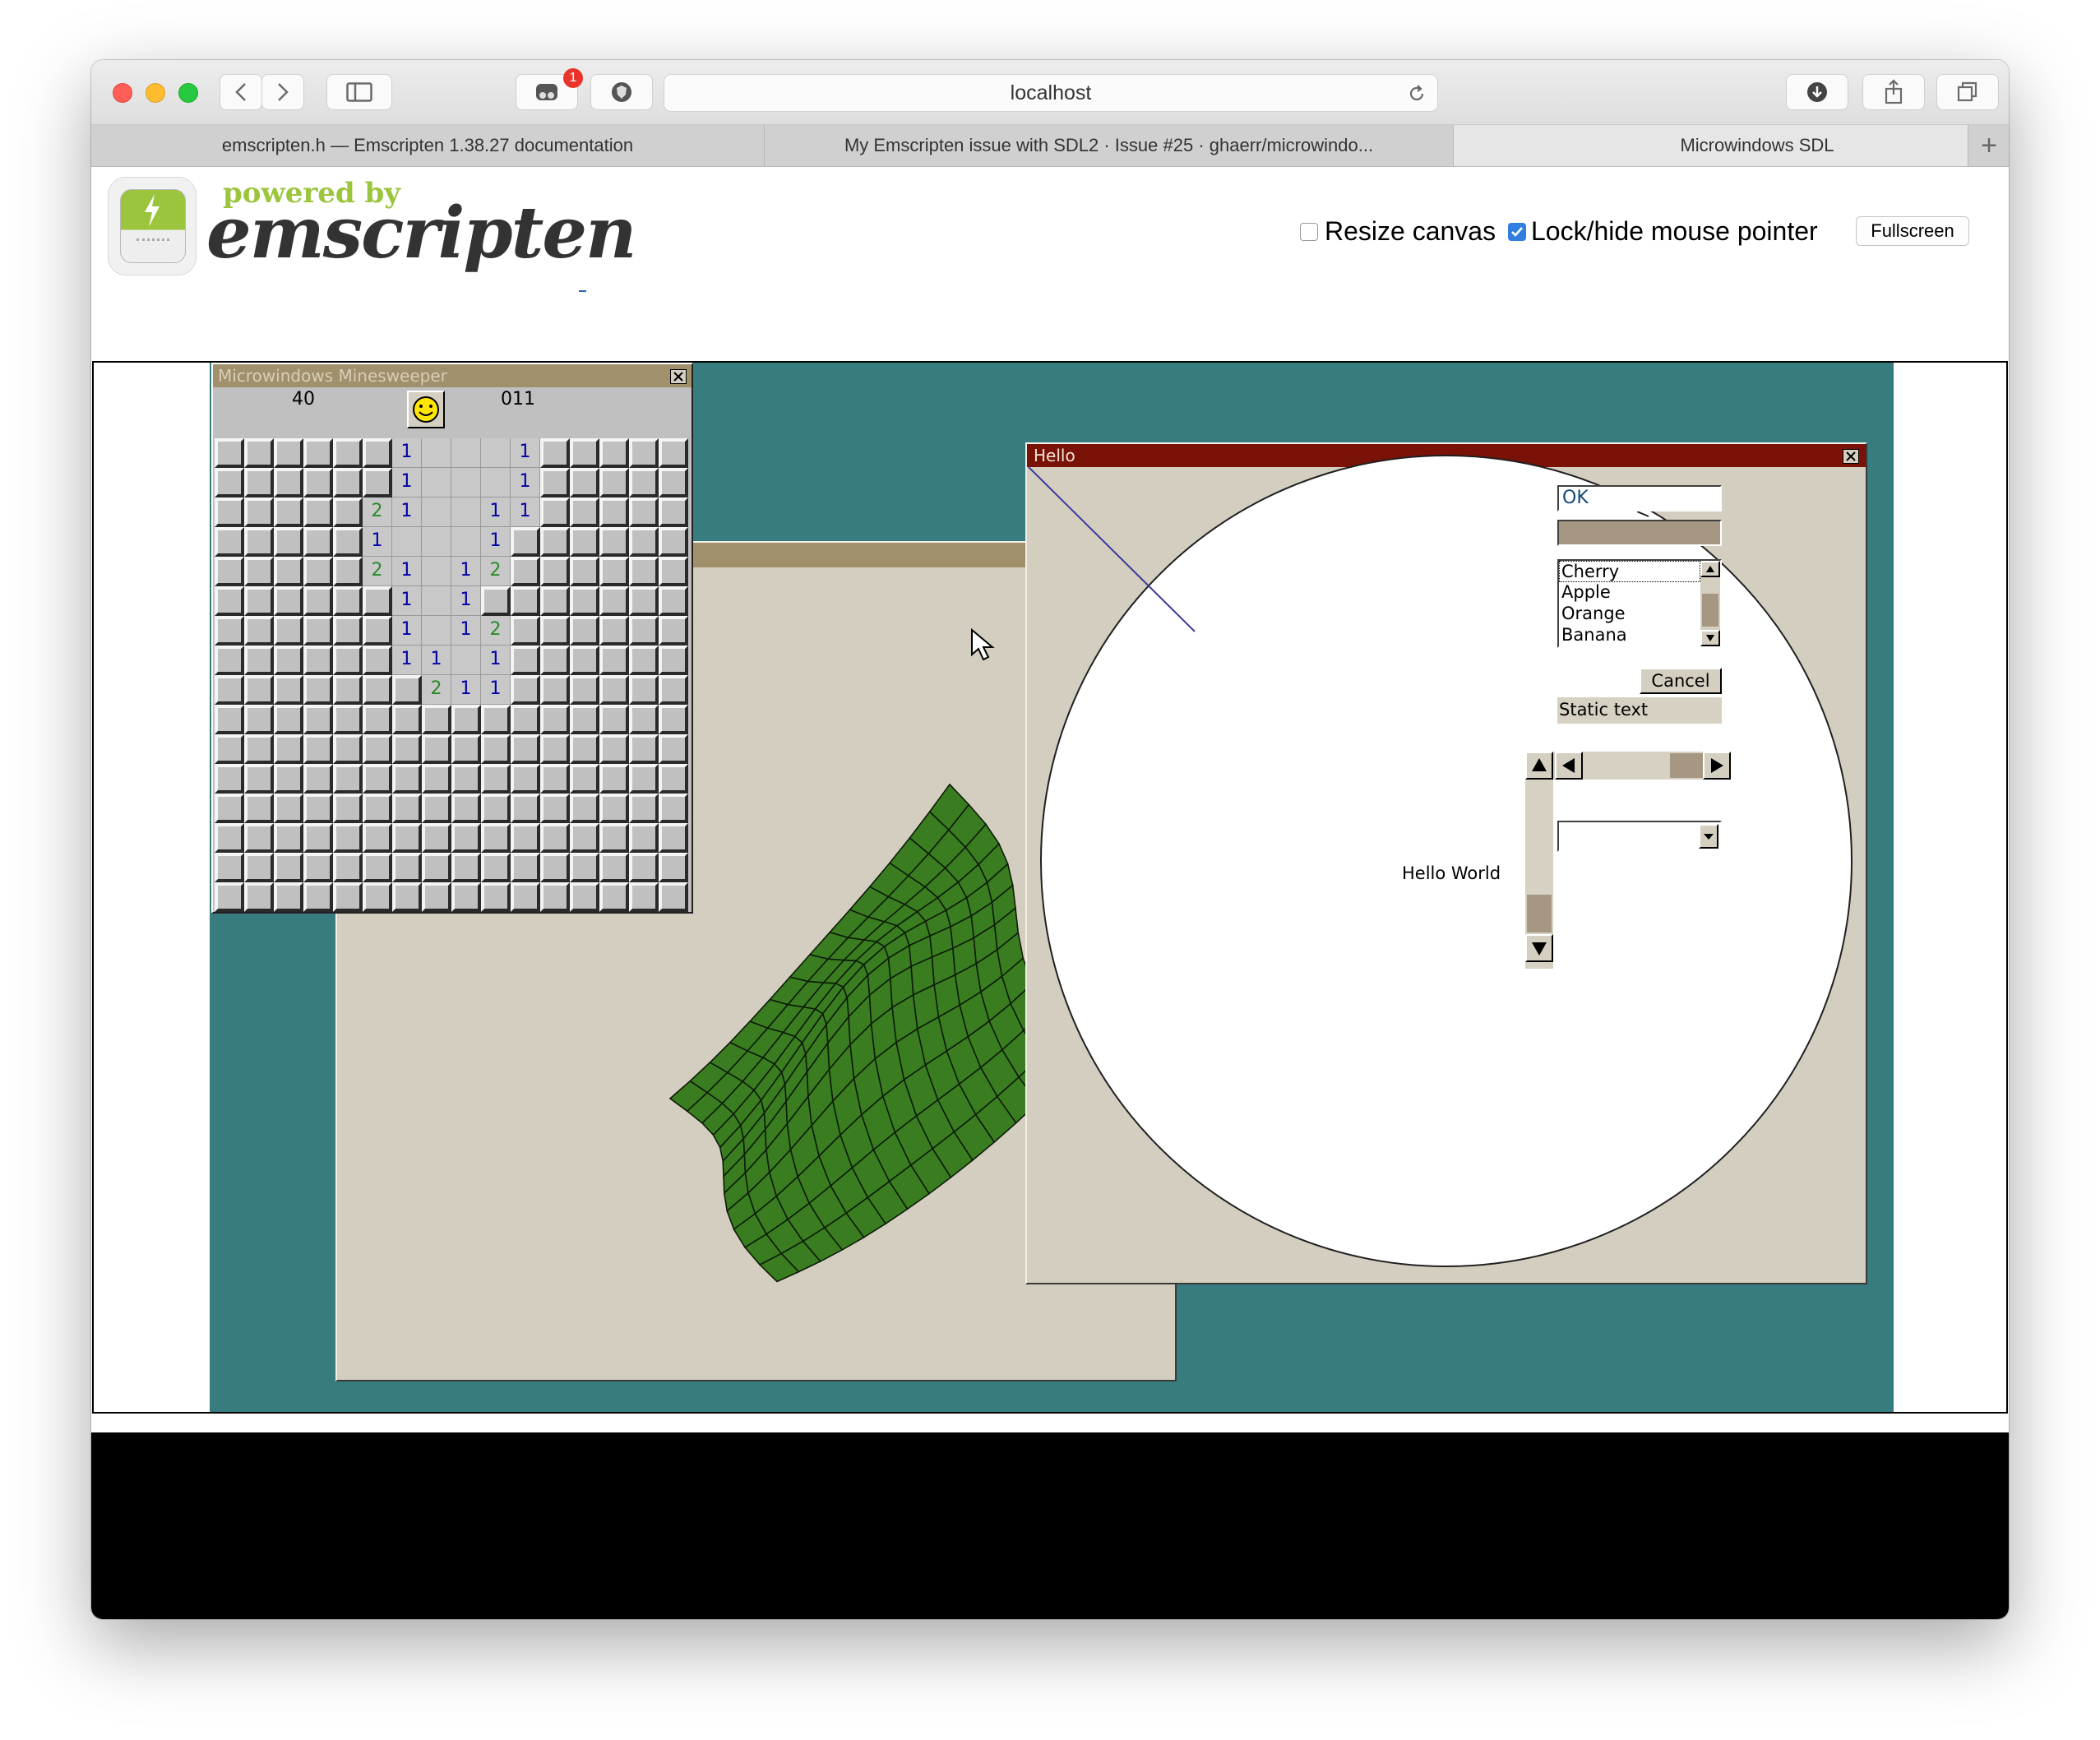  I want to click on new-game-face-button, so click(426, 409).